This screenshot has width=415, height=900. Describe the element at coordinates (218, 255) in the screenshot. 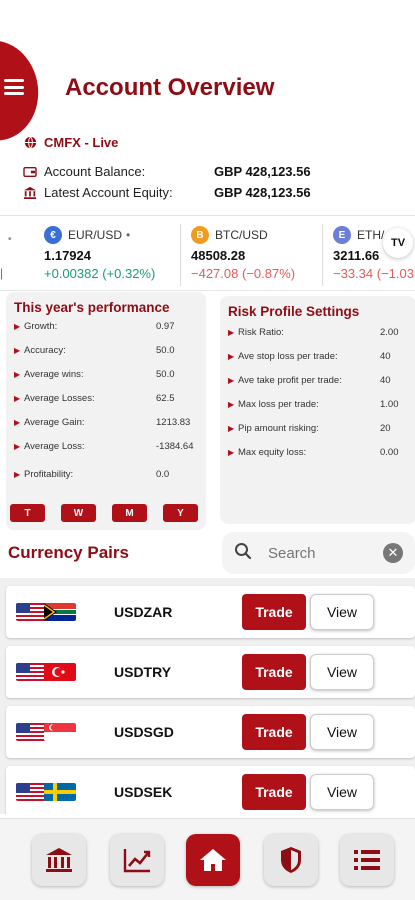

I see `ticker-price: 48508.28` at that location.